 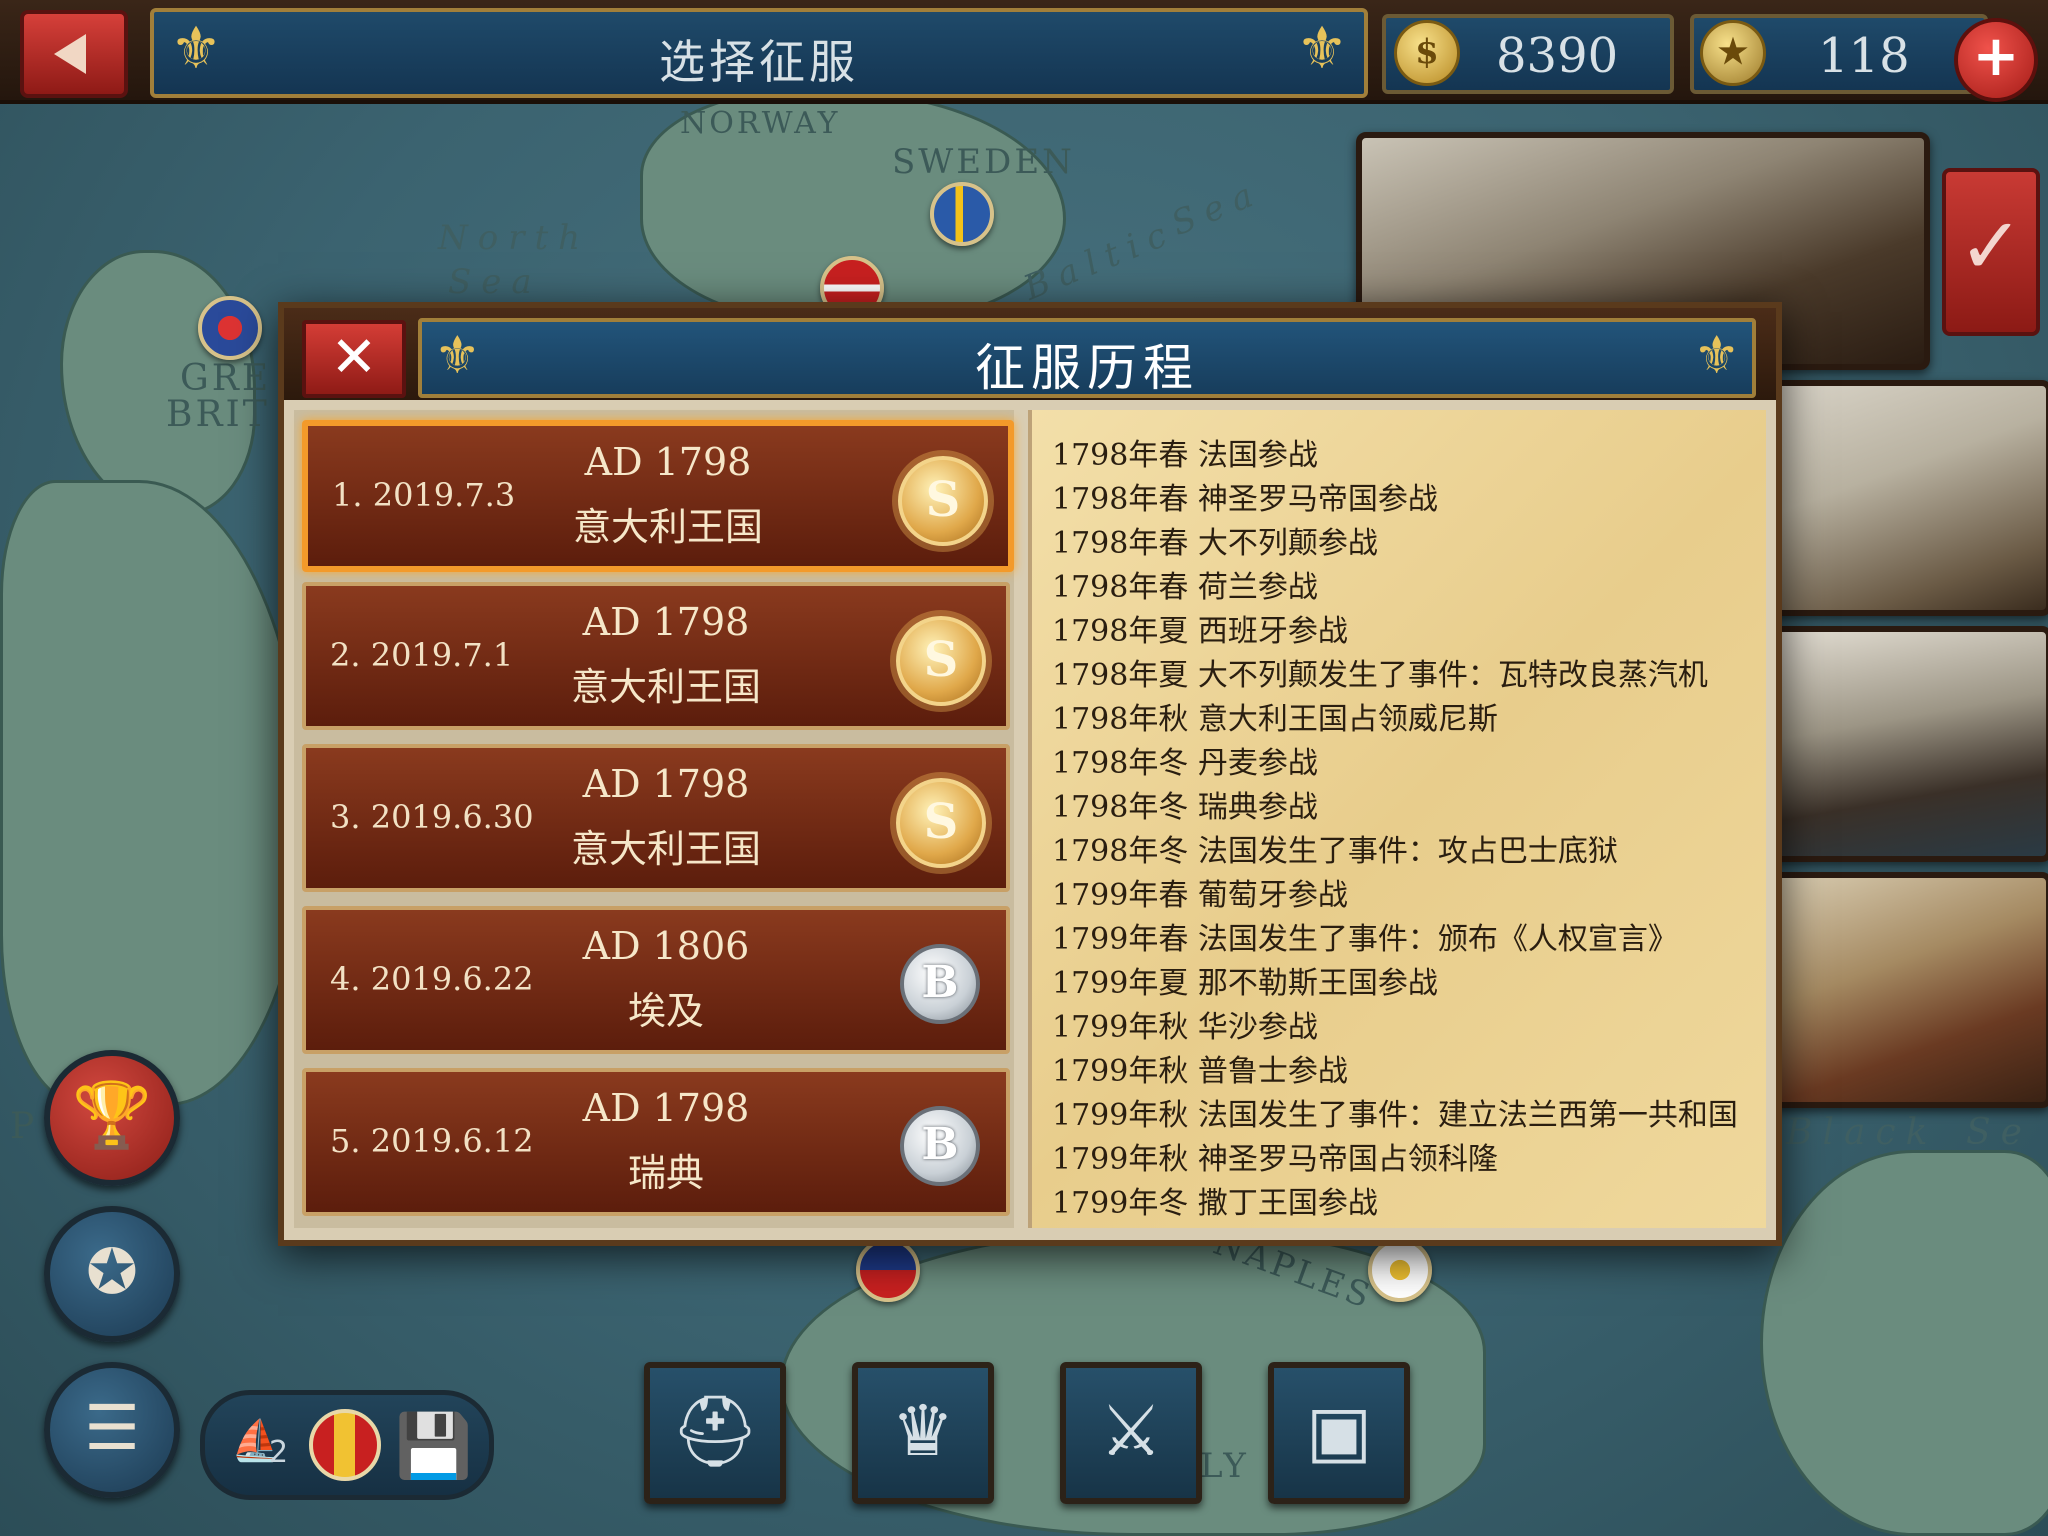 I want to click on record-row: 4. 2019.6.22 AD 1806 埃及 B, so click(x=656, y=980).